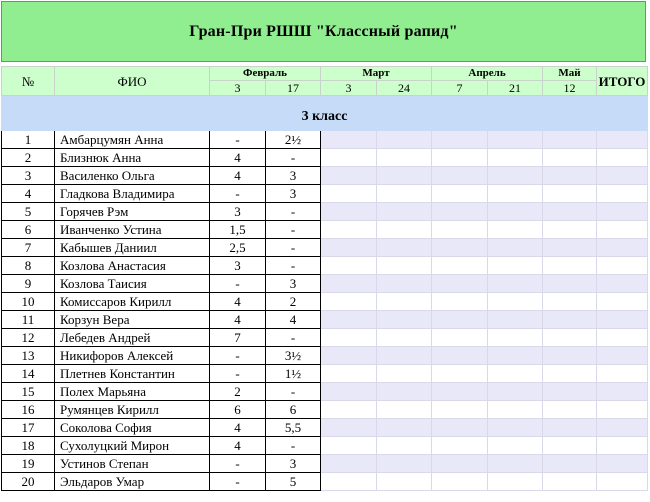 This screenshot has width=650, height=502. I want to click on table-row: 15 Полех Марьяна 2-, so click(325, 391).